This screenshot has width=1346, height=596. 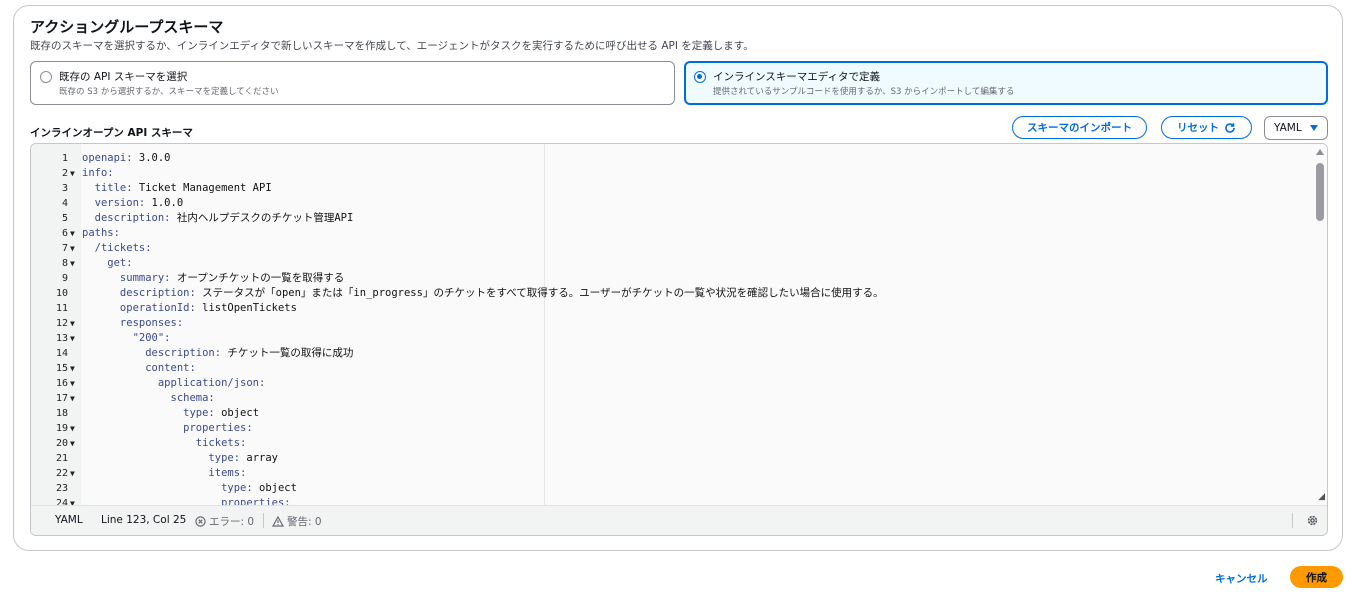 What do you see at coordinates (139, 308) in the screenshot?
I see `yaml-key: operationId:` at bounding box center [139, 308].